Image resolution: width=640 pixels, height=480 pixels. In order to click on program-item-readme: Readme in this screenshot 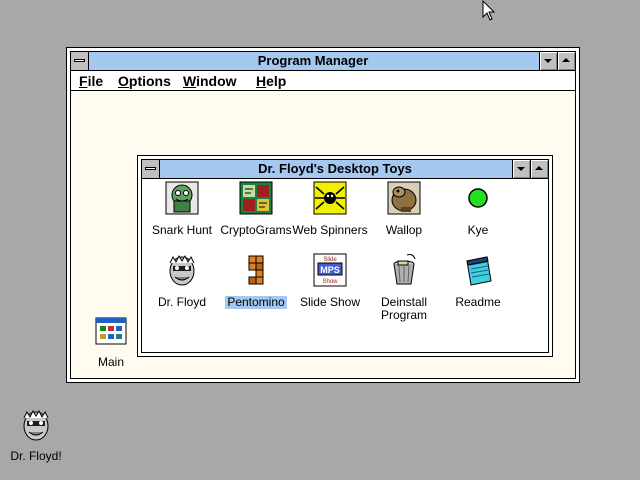, I will do `click(478, 282)`.